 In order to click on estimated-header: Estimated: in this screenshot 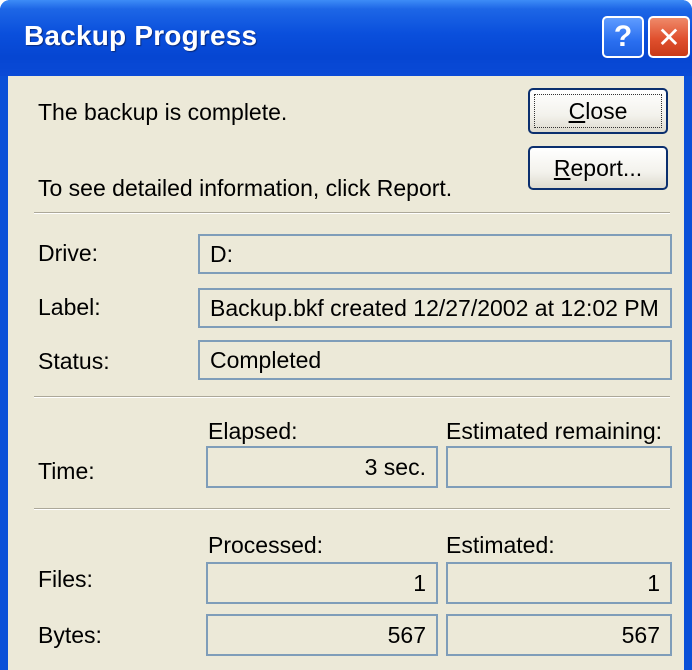, I will do `click(500, 545)`.